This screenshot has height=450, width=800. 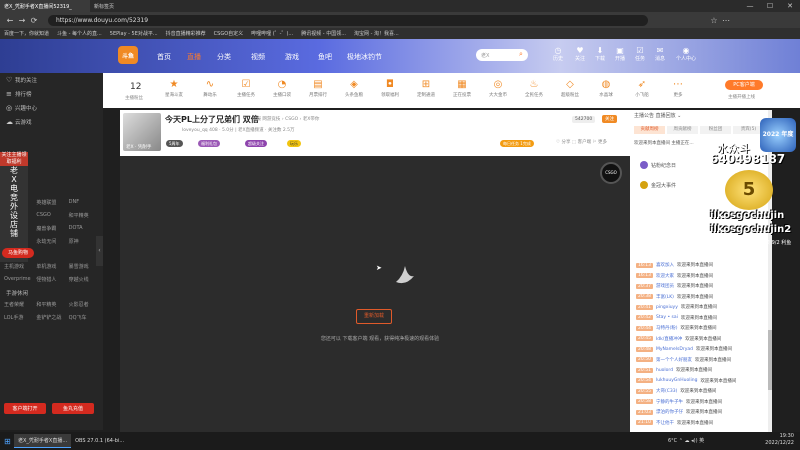 What do you see at coordinates (790, 6) in the screenshot?
I see `close-icon: ✕` at bounding box center [790, 6].